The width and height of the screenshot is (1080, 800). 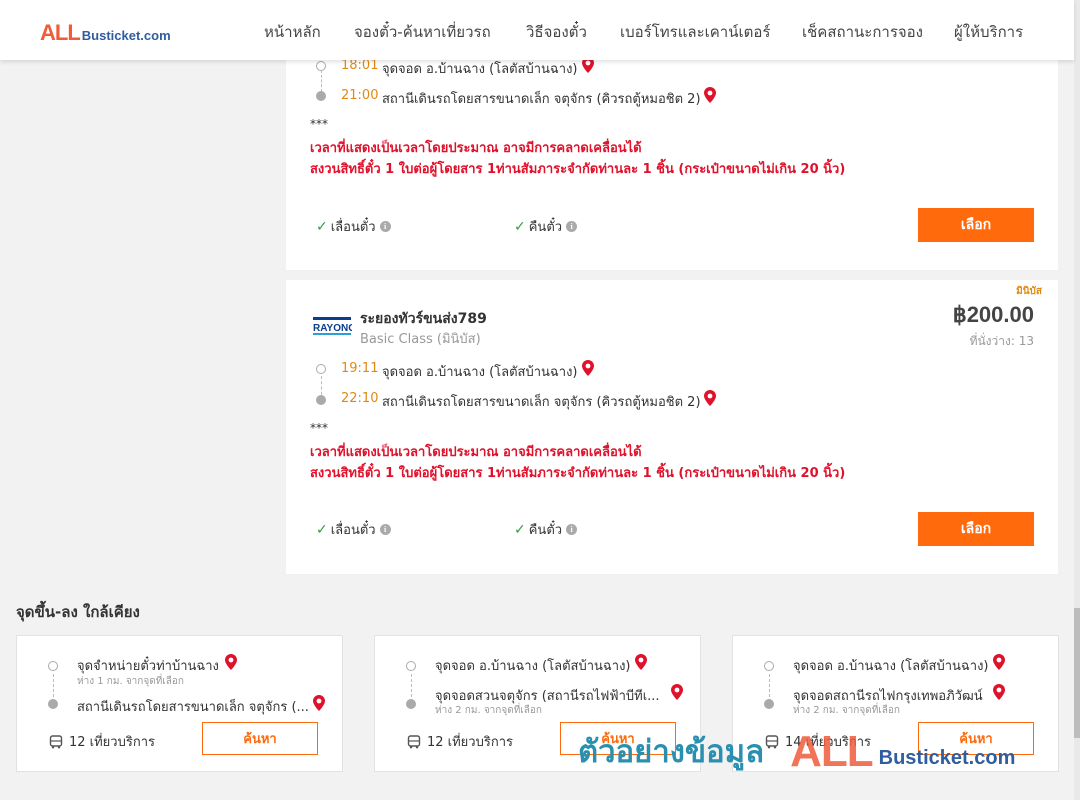 What do you see at coordinates (360, 65) in the screenshot?
I see `departure-time: 18:01` at bounding box center [360, 65].